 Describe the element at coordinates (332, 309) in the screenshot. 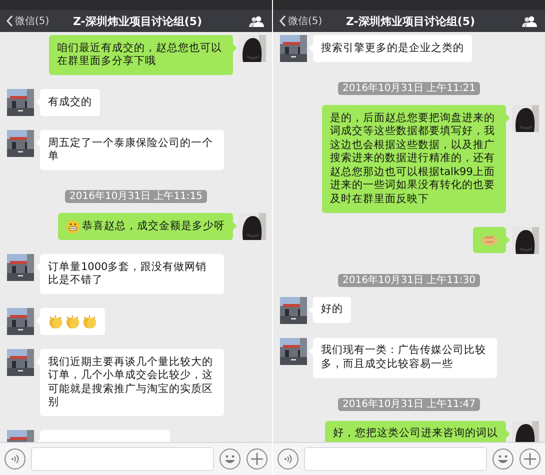

I see `message-text: 好的` at that location.